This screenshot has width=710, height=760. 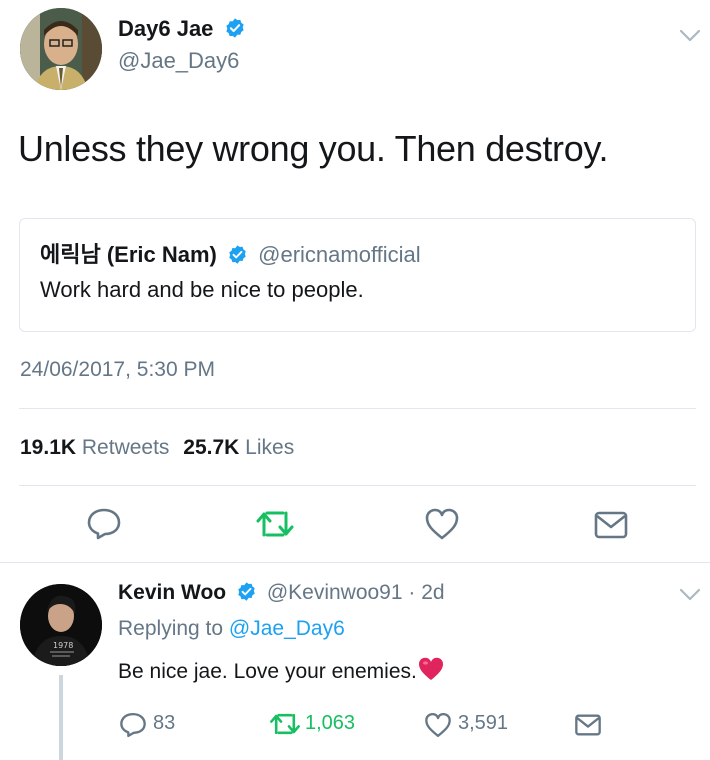 What do you see at coordinates (432, 592) in the screenshot?
I see `reply-age: 2d` at bounding box center [432, 592].